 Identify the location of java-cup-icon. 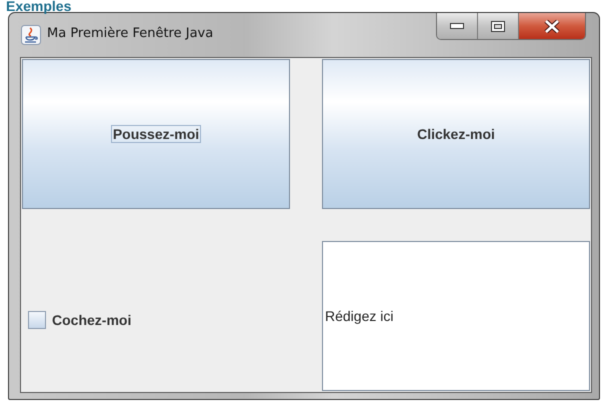
(31, 35).